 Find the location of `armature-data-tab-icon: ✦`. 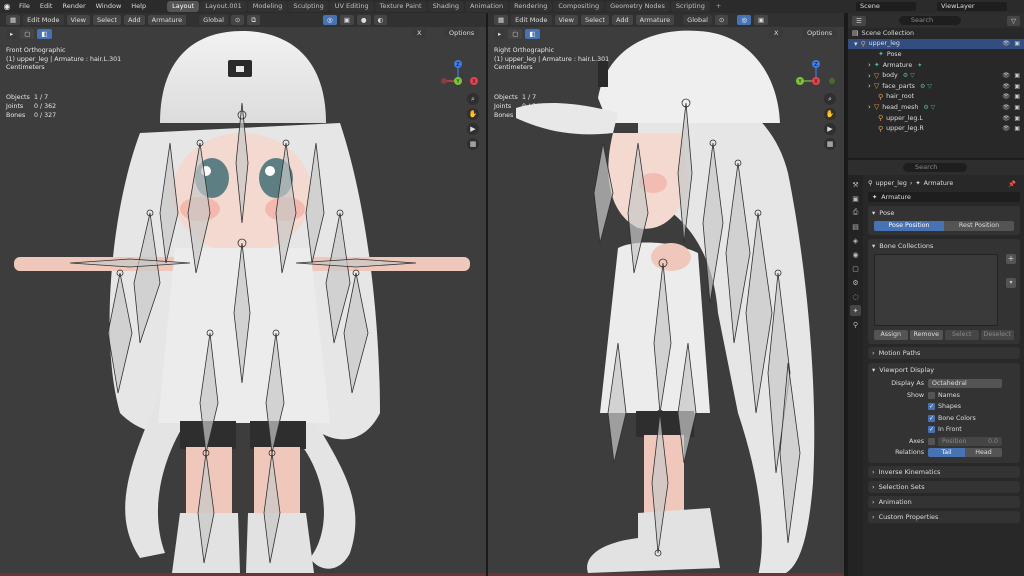

armature-data-tab-icon: ✦ is located at coordinates (855, 310).